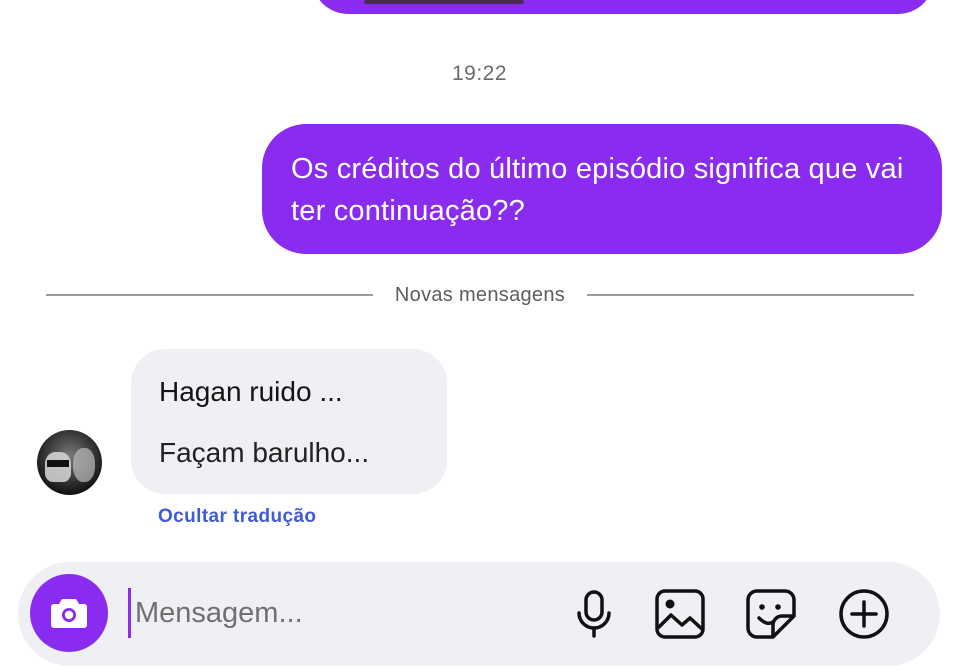 This screenshot has height=672, width=959. Describe the element at coordinates (623, 7) in the screenshot. I see `previous-message-bubble` at that location.